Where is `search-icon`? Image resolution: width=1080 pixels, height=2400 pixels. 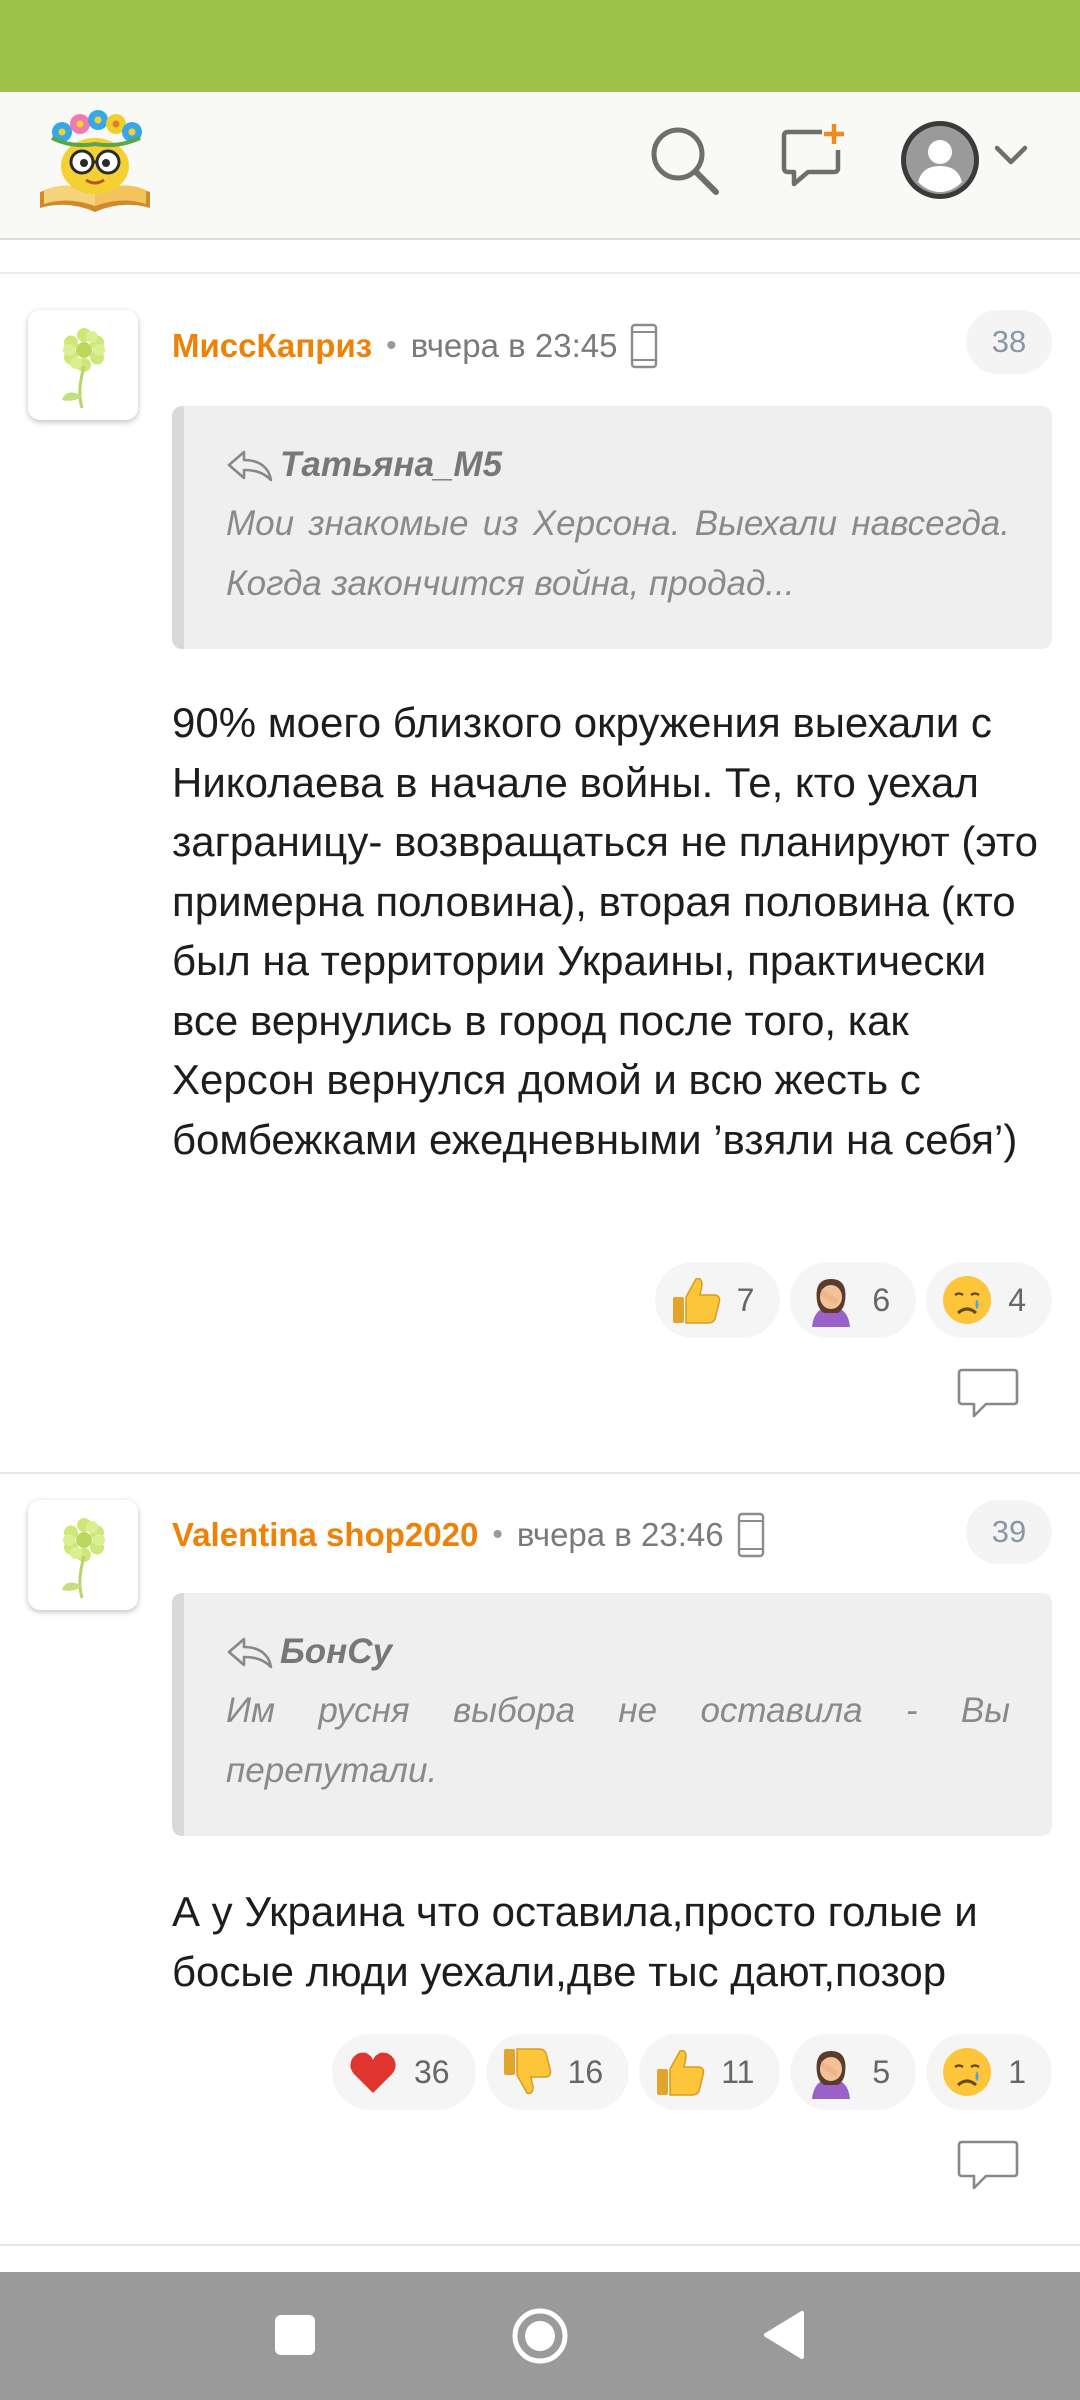
search-icon is located at coordinates (684, 160).